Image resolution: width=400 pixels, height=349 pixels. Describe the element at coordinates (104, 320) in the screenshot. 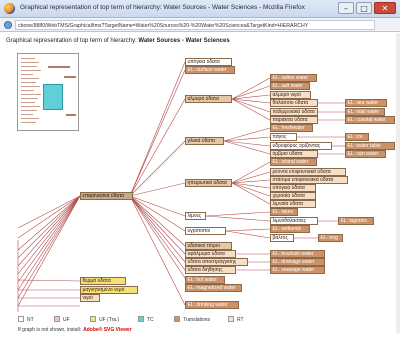

I see `legend-item-uf-tra: UF (Tra.)` at that location.